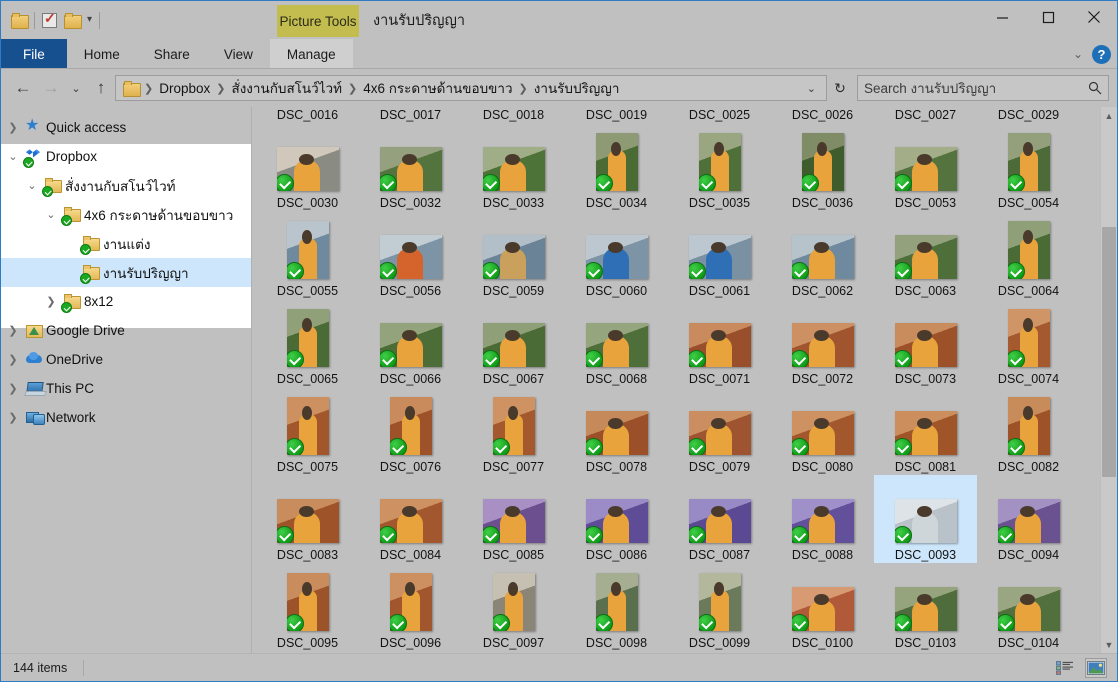 The width and height of the screenshot is (1118, 682). Describe the element at coordinates (719, 115) in the screenshot. I see `file-tile: DSC_0025` at that location.